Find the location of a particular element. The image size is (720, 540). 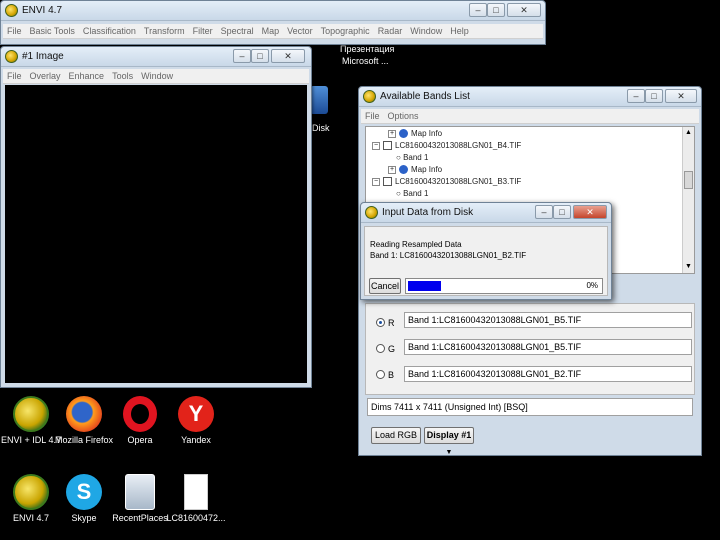

progress-fill is located at coordinates (424, 286).